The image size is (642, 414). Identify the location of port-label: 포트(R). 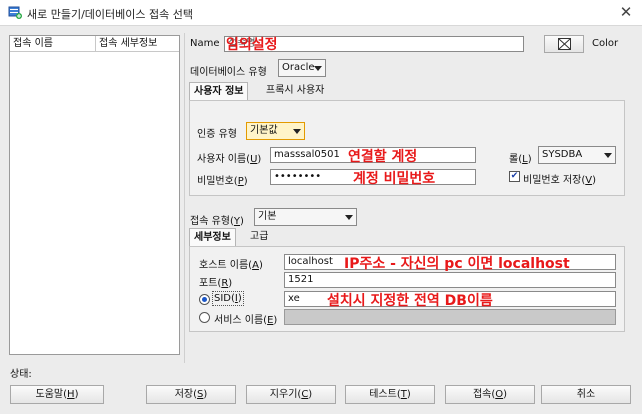
(216, 283).